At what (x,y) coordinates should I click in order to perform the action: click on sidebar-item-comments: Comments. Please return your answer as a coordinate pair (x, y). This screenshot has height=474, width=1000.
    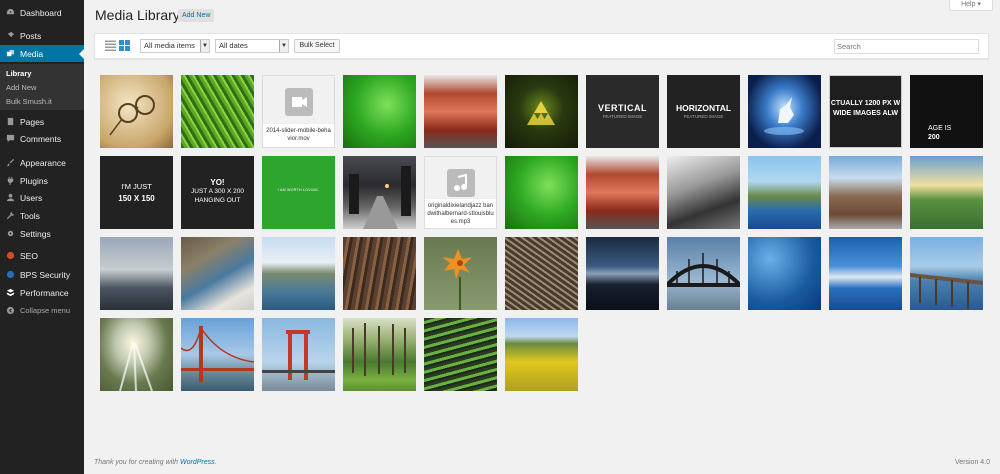
    Looking at the image, I should click on (42, 138).